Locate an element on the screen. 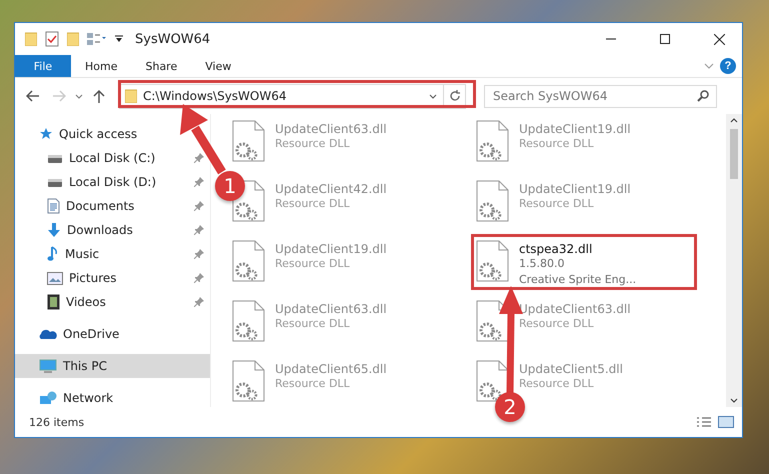 The width and height of the screenshot is (769, 474). cloud-icon is located at coordinates (48, 334).